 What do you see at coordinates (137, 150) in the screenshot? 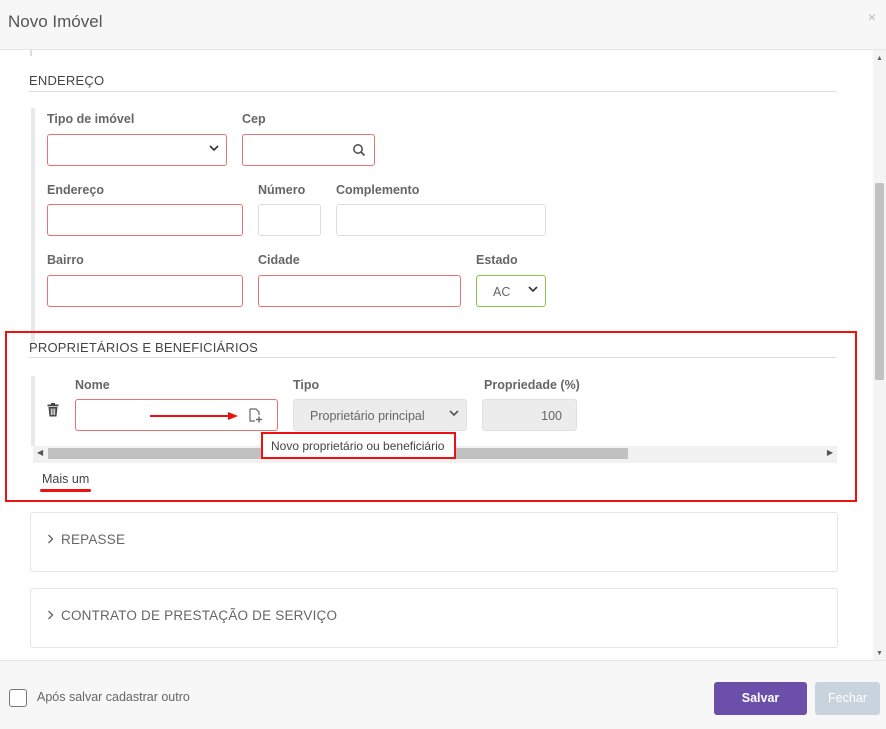
I see `tipo-imovel-select` at bounding box center [137, 150].